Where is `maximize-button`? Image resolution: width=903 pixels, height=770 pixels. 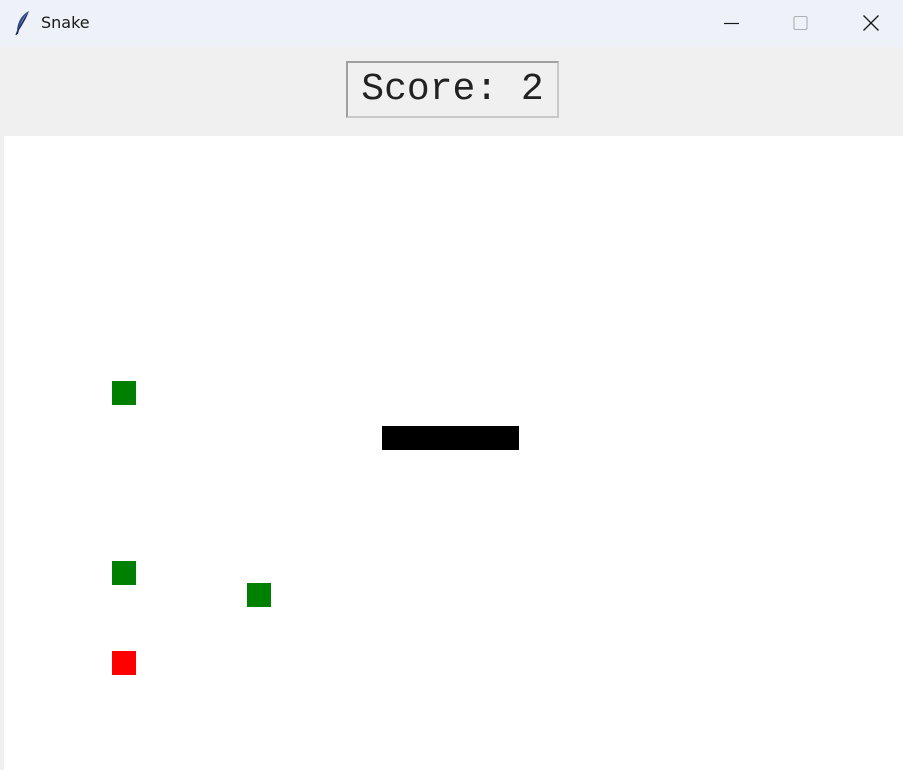
maximize-button is located at coordinates (800, 23).